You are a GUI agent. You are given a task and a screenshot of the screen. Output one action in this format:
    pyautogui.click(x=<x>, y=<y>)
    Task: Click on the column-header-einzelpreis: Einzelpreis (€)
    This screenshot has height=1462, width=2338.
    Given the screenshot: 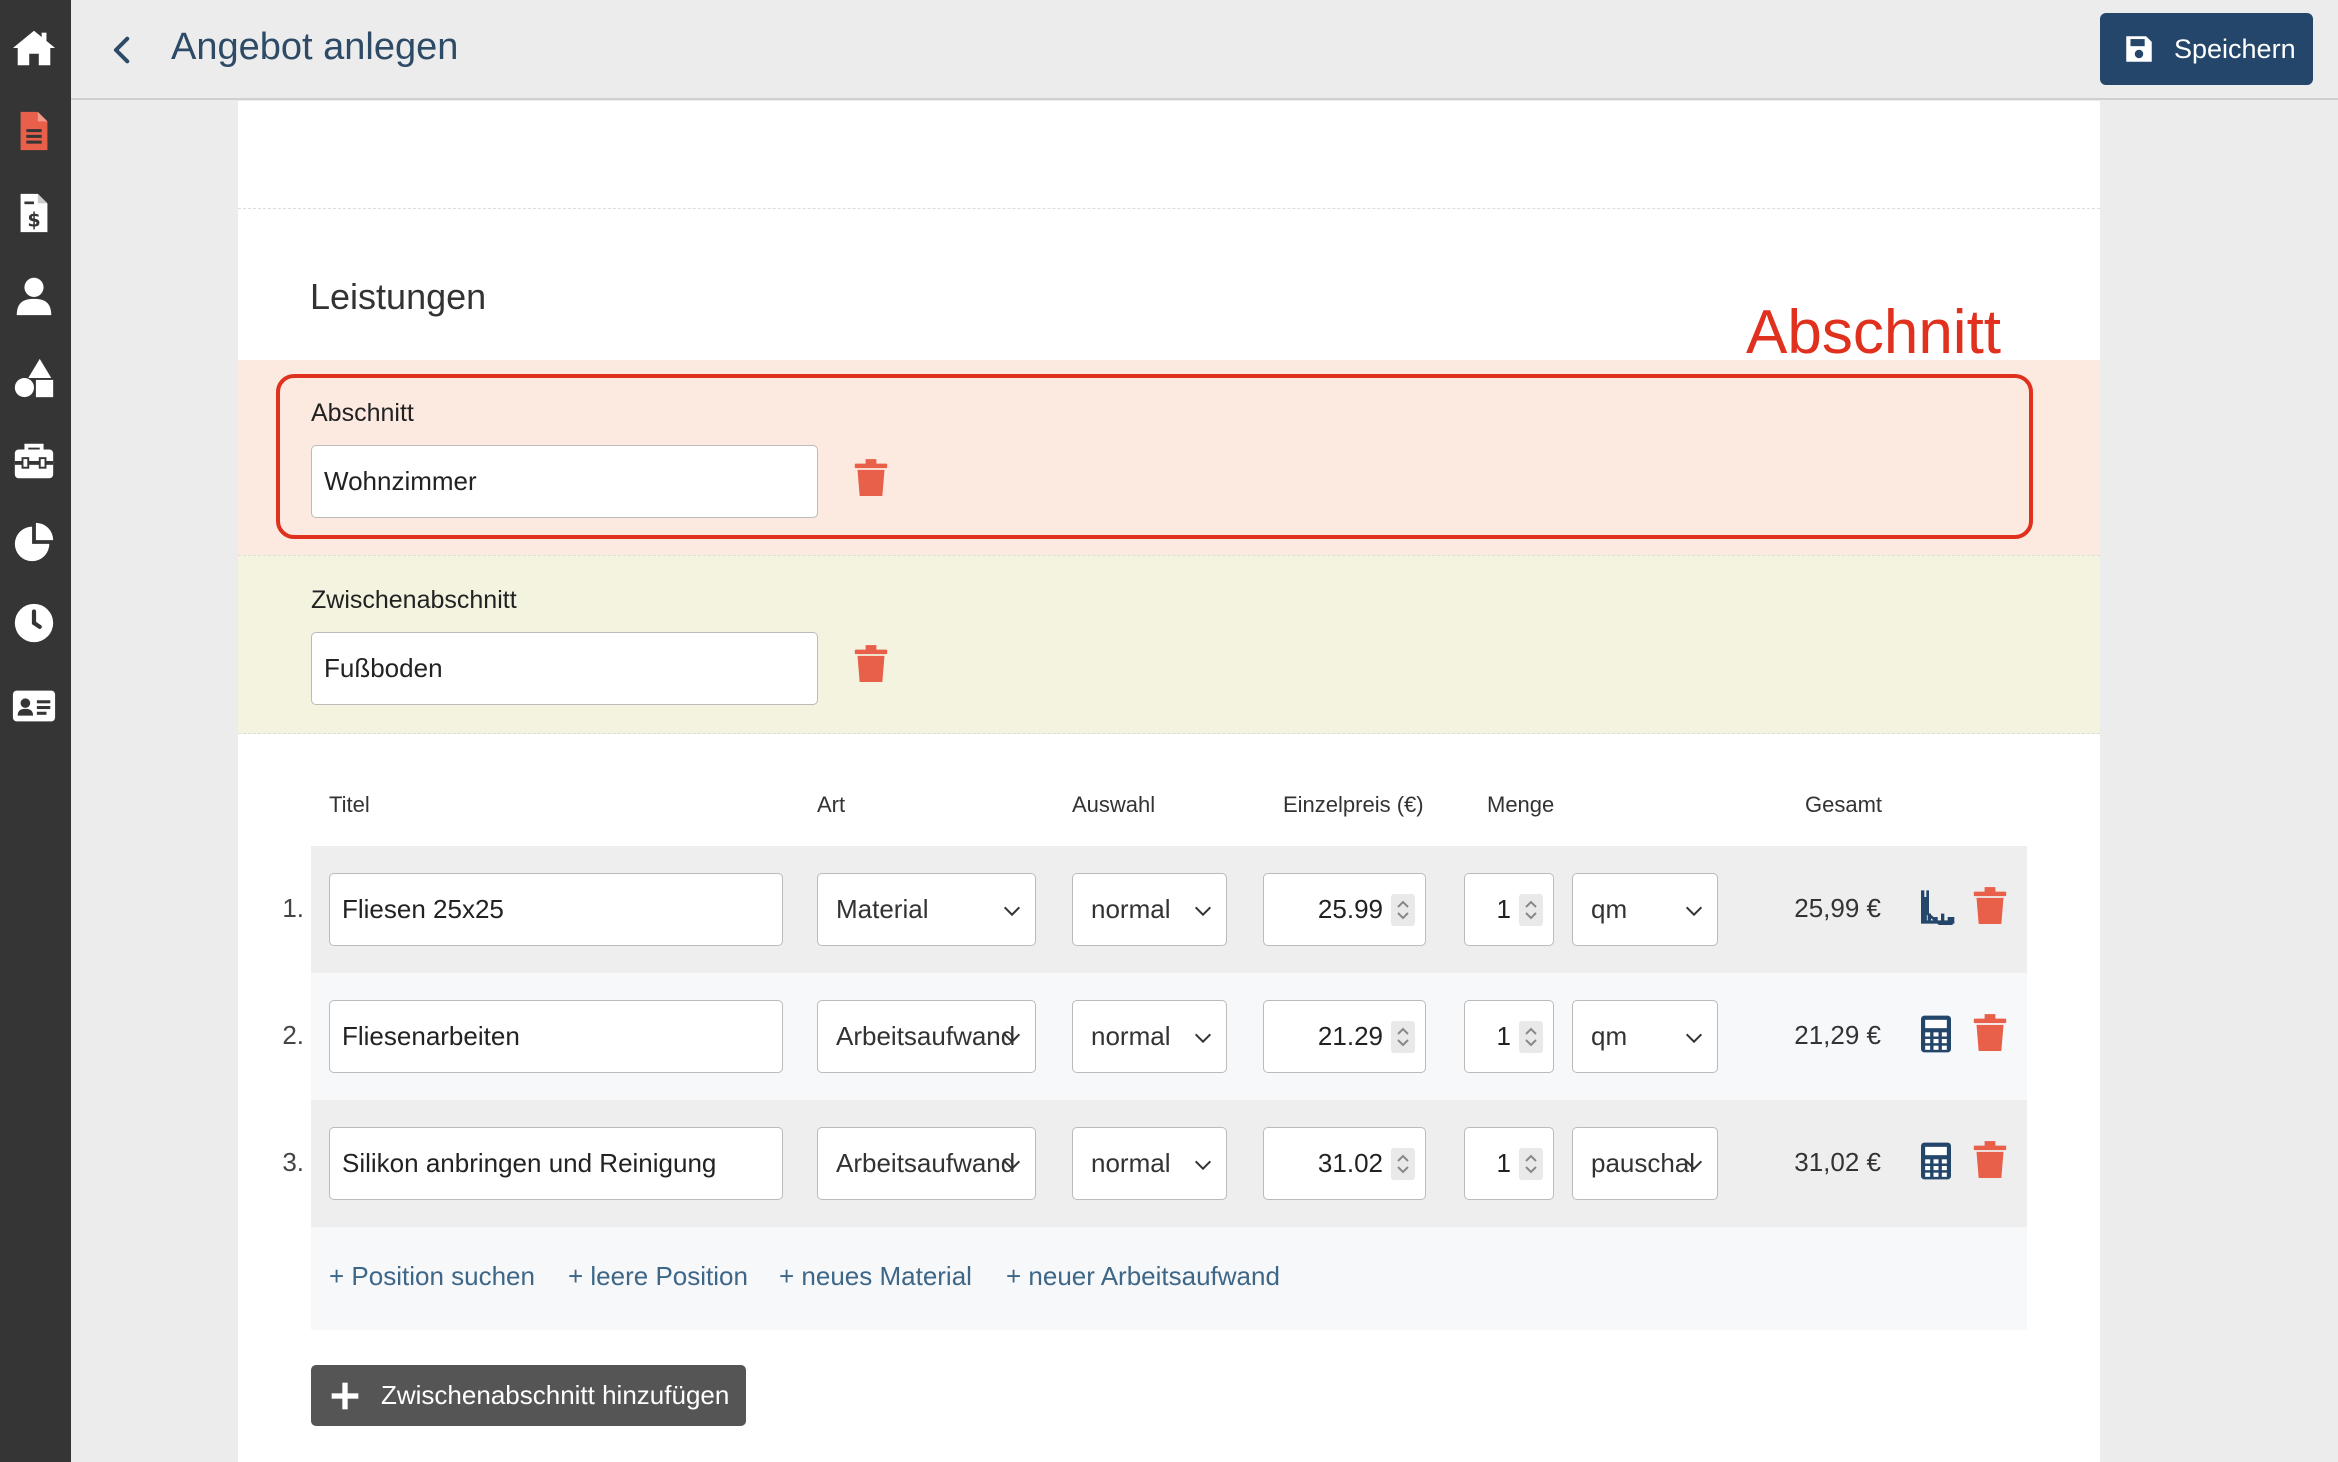 What is the action you would take?
    pyautogui.click(x=1353, y=804)
    